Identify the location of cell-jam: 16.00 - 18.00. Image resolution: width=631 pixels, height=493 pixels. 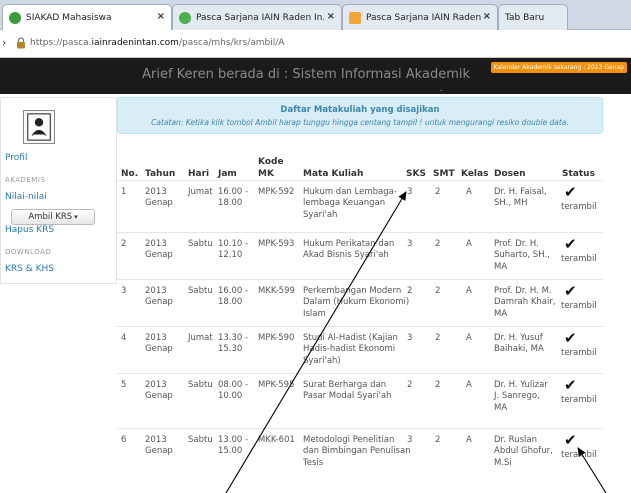
(233, 198).